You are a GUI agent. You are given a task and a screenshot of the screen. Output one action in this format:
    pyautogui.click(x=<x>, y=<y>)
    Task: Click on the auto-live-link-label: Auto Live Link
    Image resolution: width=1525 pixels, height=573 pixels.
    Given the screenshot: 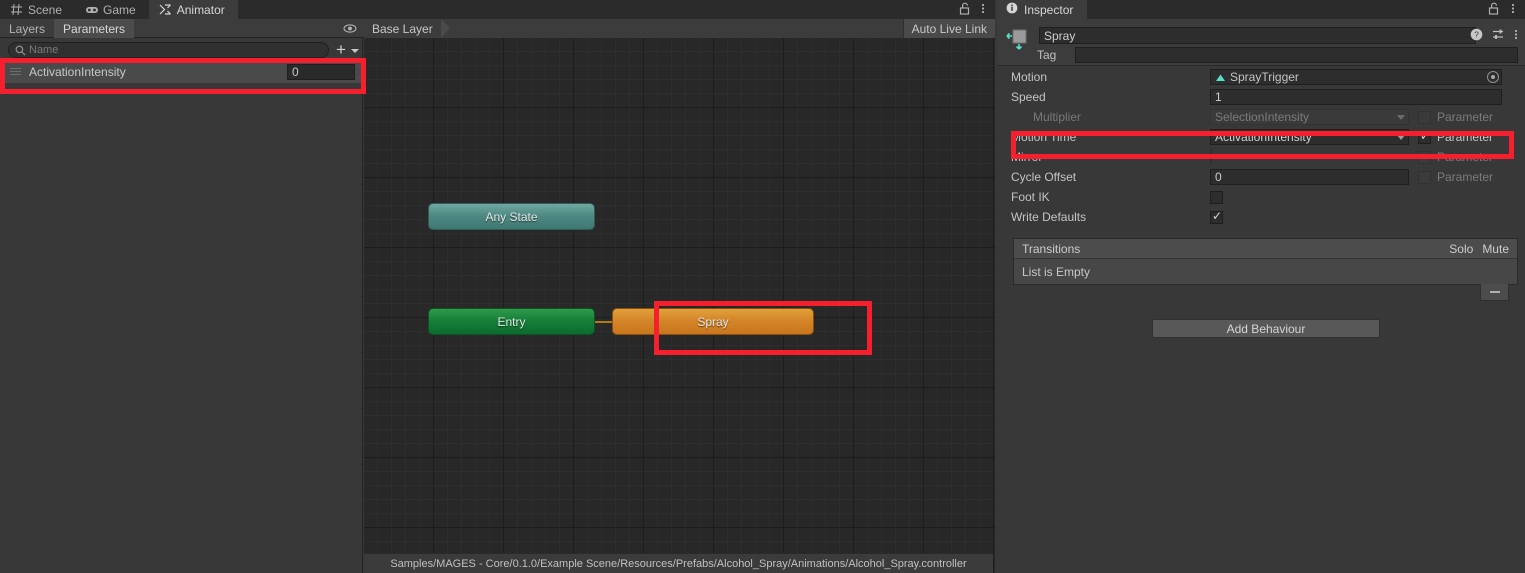 What is the action you would take?
    pyautogui.click(x=949, y=28)
    